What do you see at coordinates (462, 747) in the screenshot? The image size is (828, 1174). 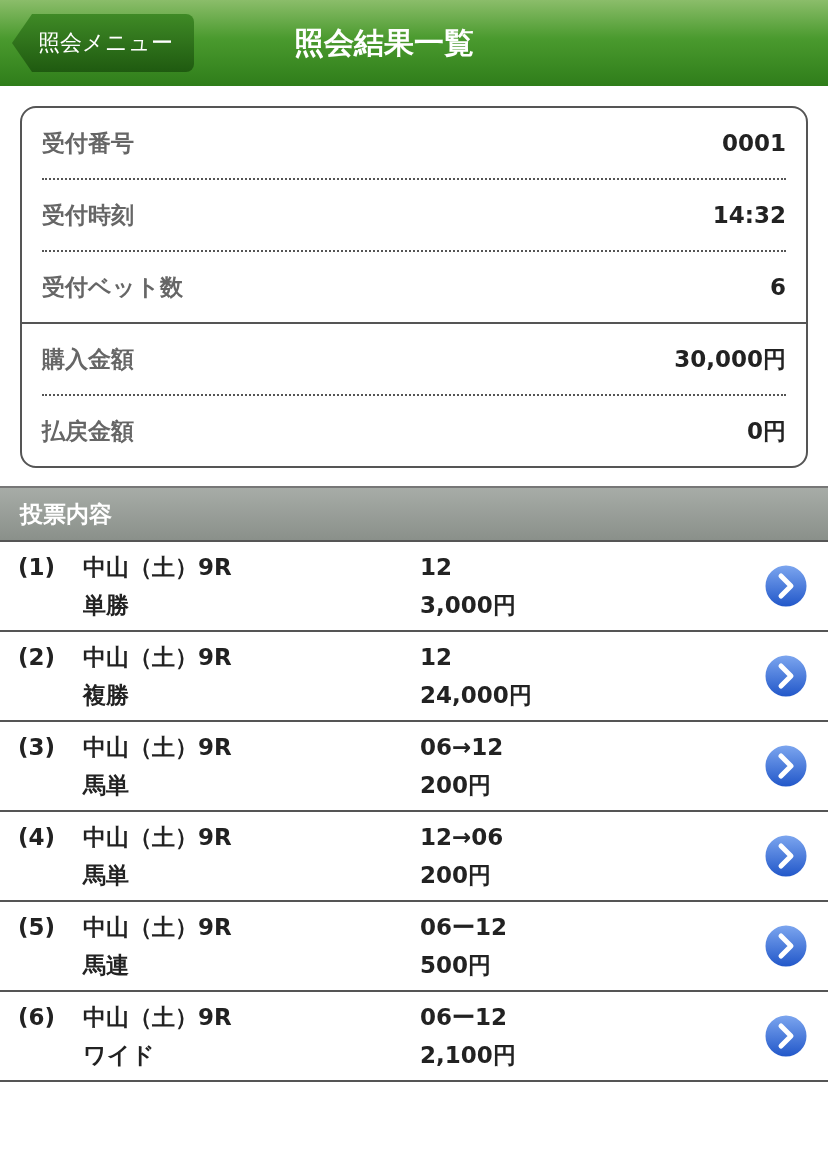 I see `bet-combination: 06→12` at bounding box center [462, 747].